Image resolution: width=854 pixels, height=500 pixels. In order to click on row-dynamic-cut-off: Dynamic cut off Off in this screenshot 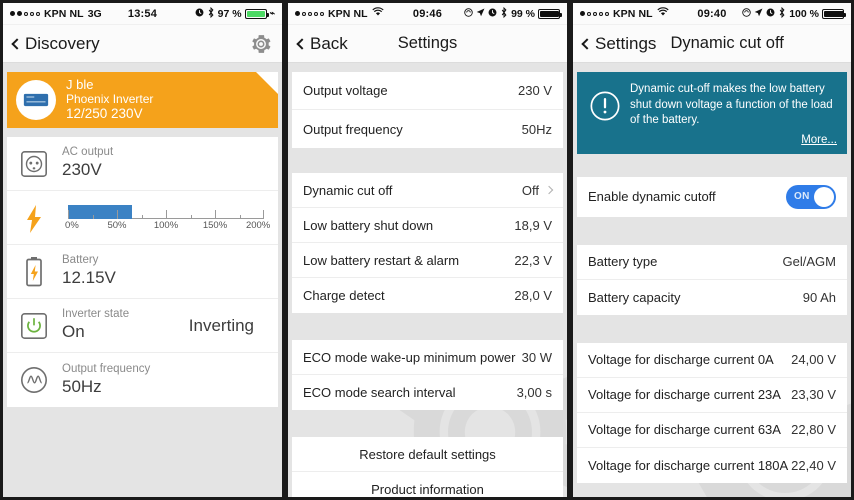, I will do `click(427, 190)`.